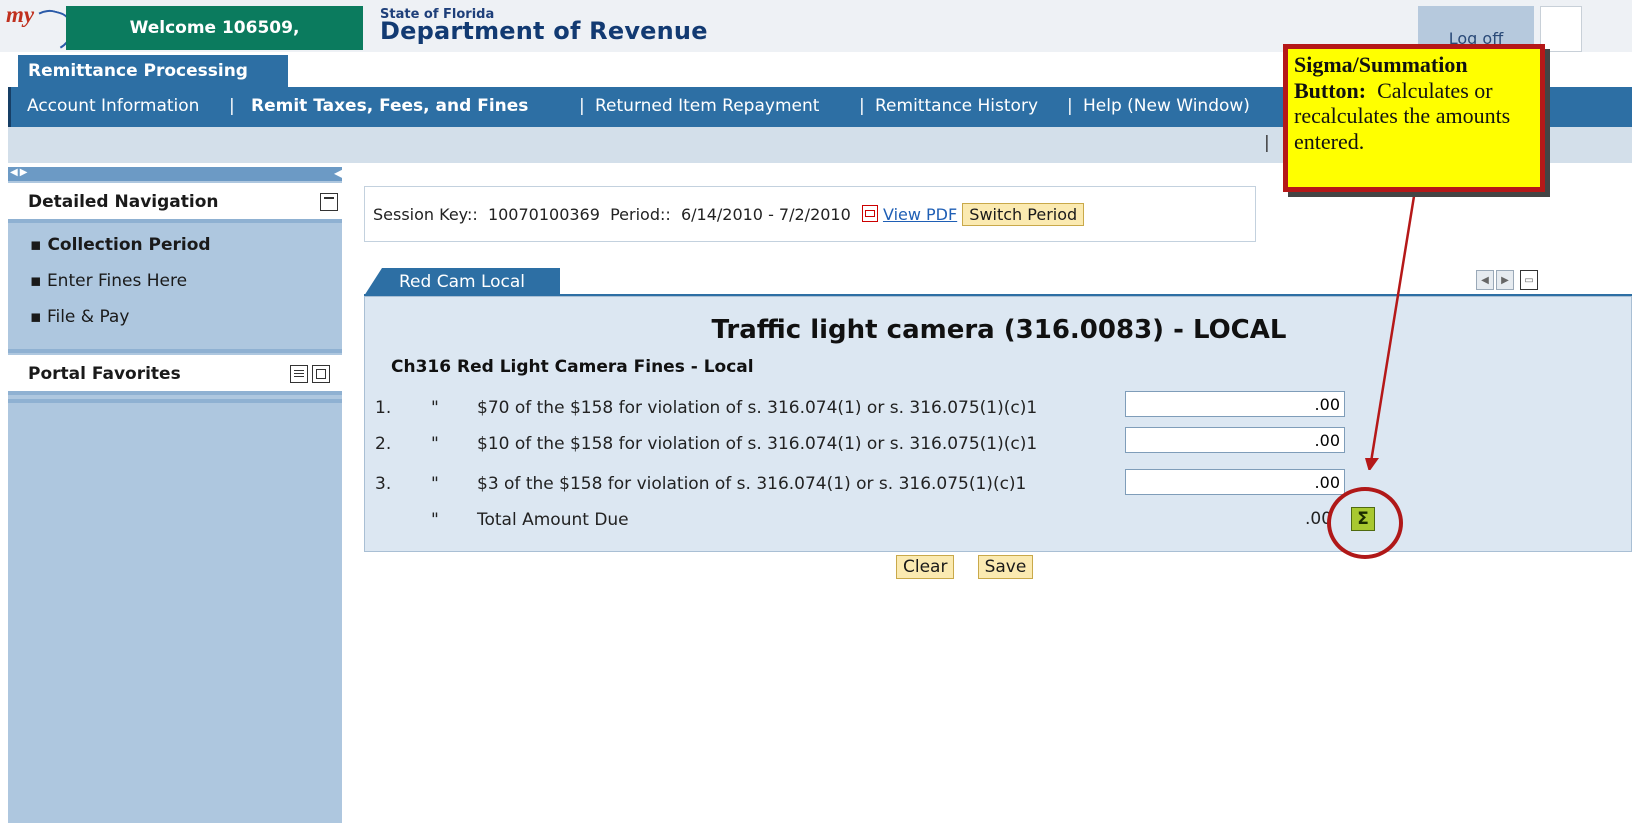 Image resolution: width=1632 pixels, height=823 pixels. What do you see at coordinates (79, 317) in the screenshot?
I see `sidebar-item-file-pay: ▪ File & Pay` at bounding box center [79, 317].